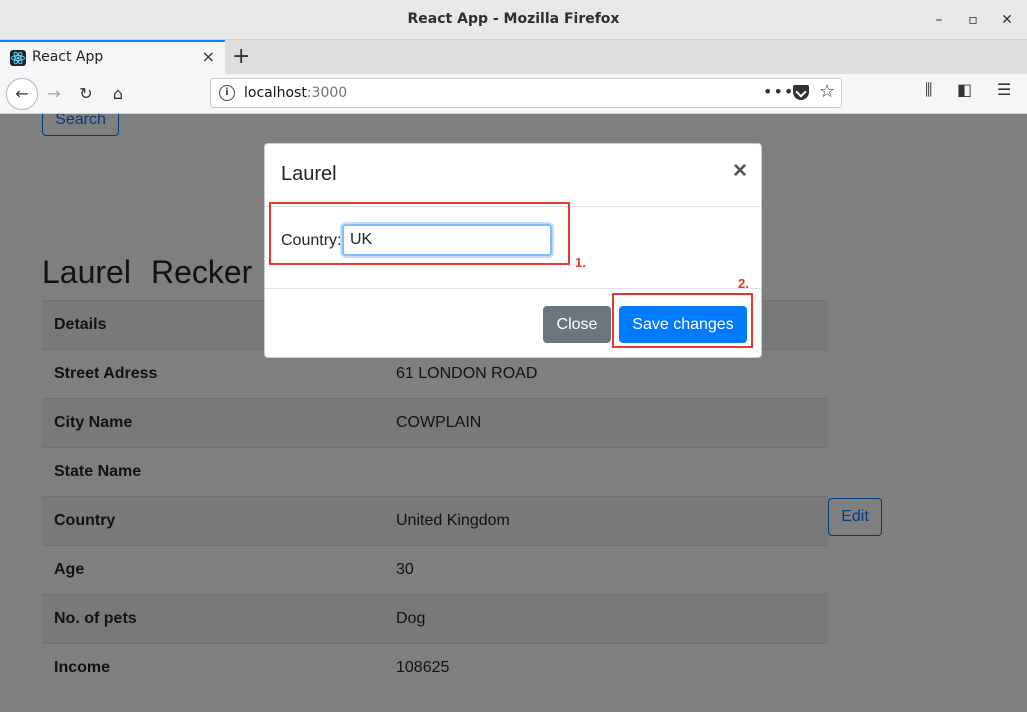 This screenshot has width=1027, height=712. What do you see at coordinates (68, 57) in the screenshot?
I see `tab-label: React App` at bounding box center [68, 57].